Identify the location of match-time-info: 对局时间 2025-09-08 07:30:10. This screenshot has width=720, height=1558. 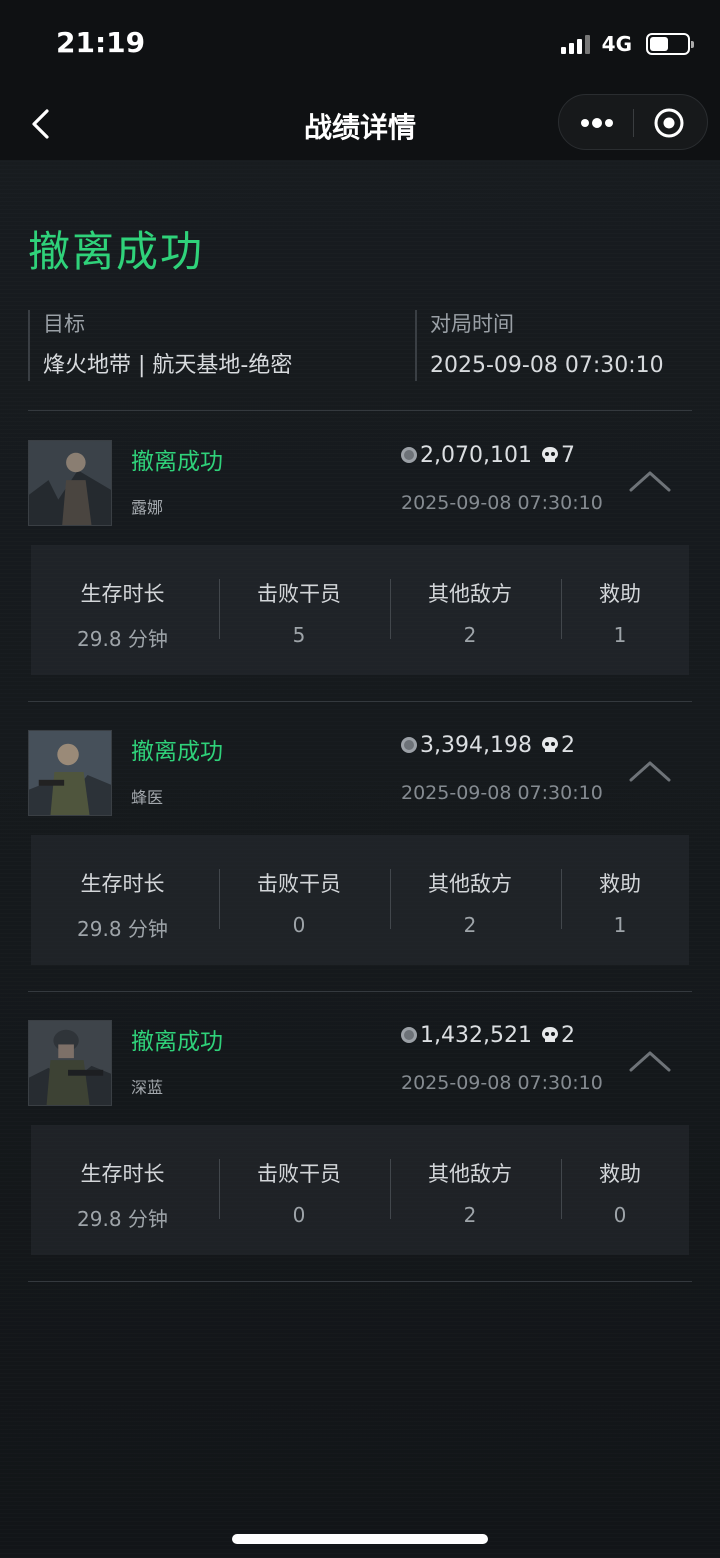
(560, 345).